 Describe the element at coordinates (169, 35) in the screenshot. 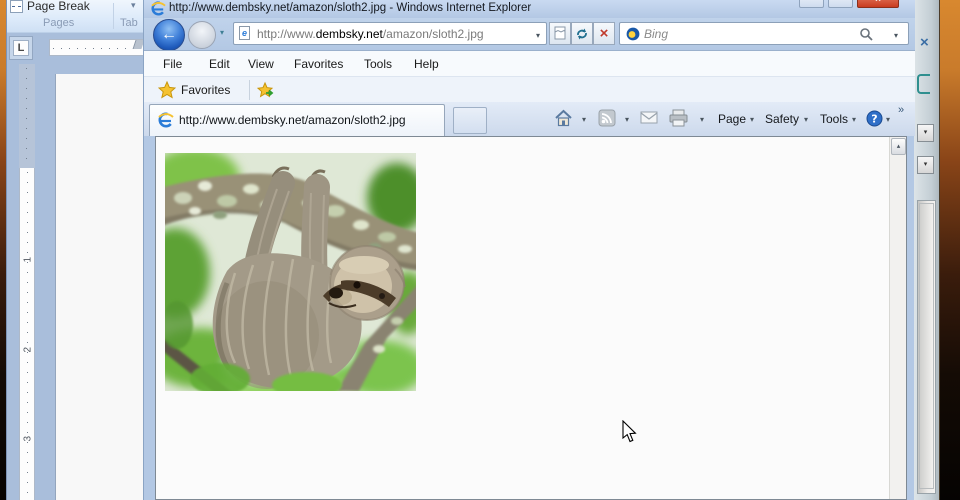

I see `back-button: ←` at that location.